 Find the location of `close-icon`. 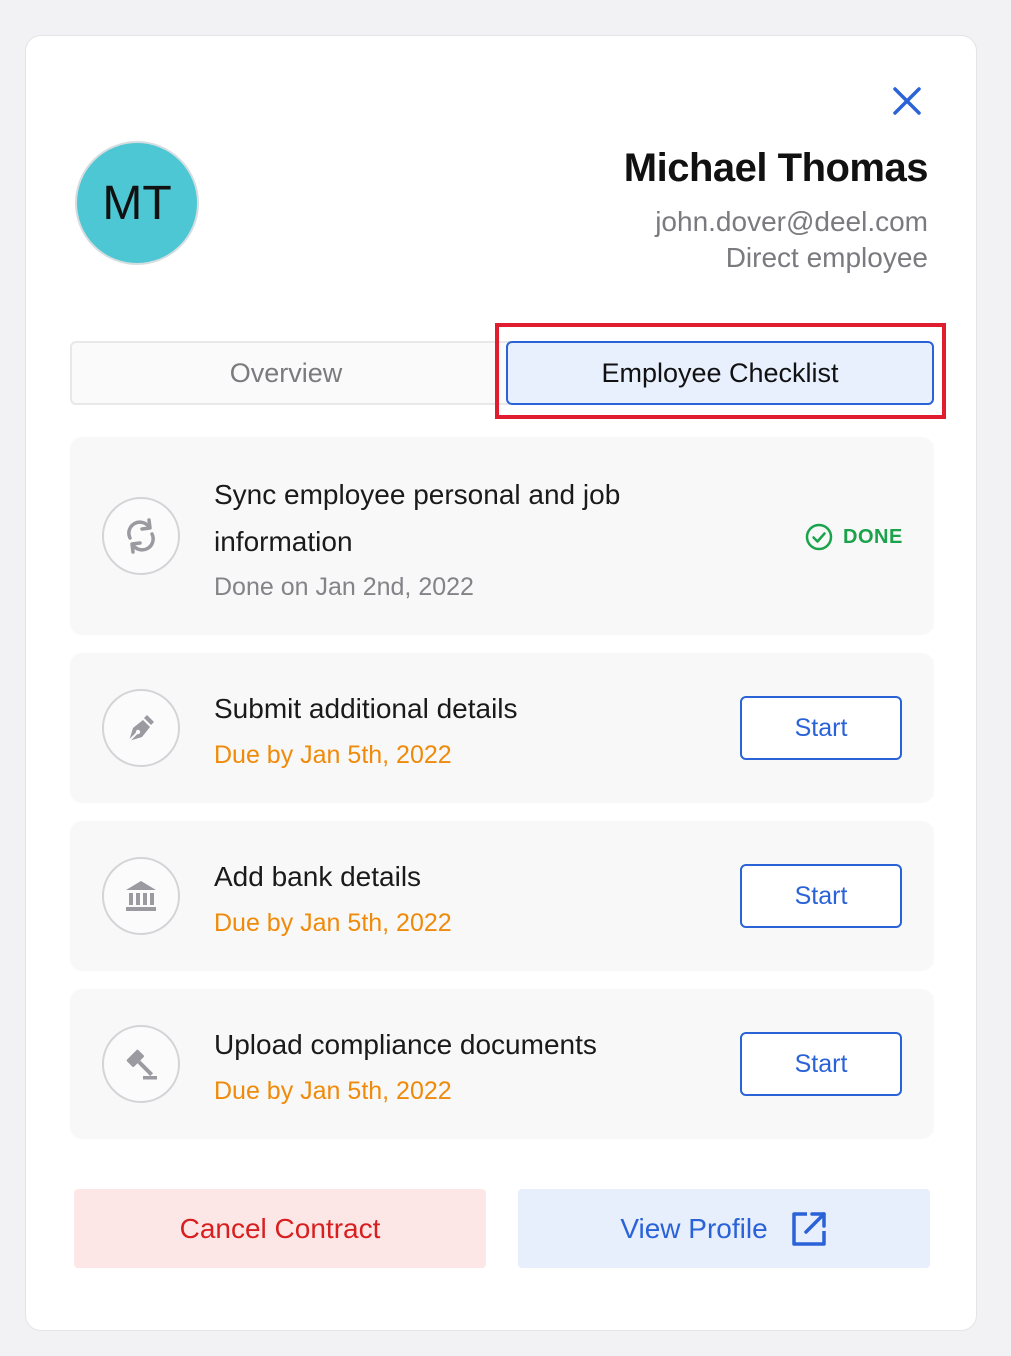

close-icon is located at coordinates (907, 101).